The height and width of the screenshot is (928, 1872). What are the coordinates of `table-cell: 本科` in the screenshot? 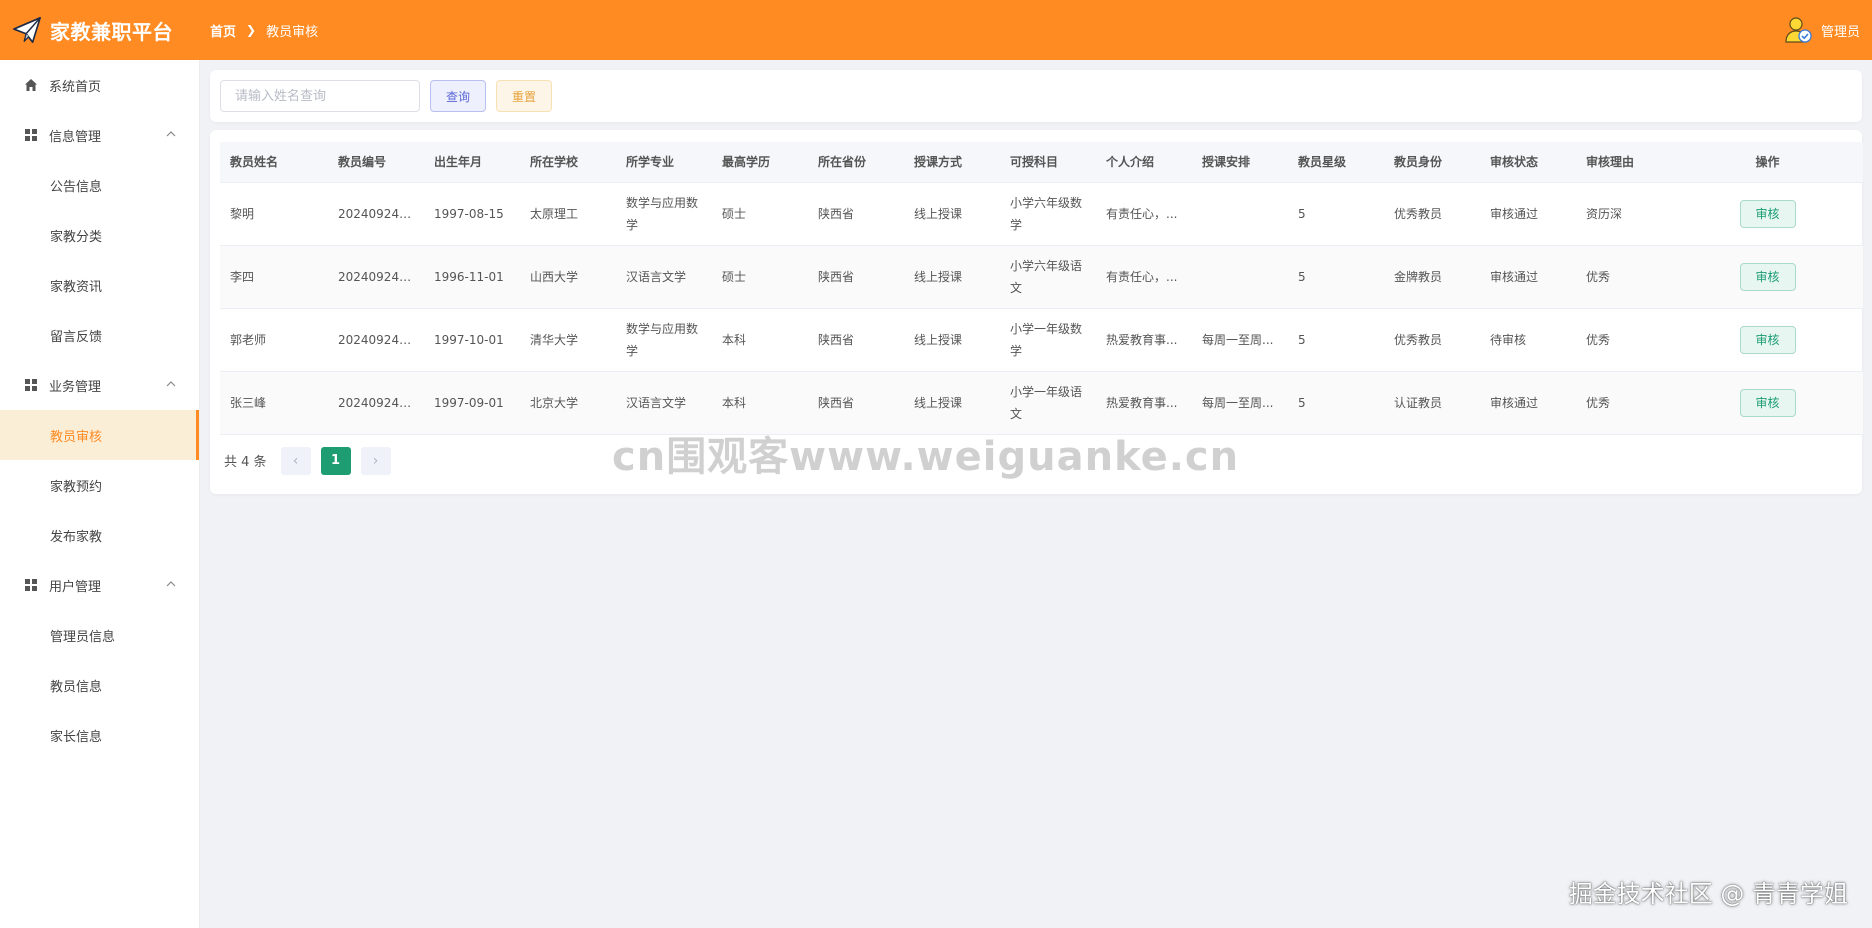 It's located at (760, 340).